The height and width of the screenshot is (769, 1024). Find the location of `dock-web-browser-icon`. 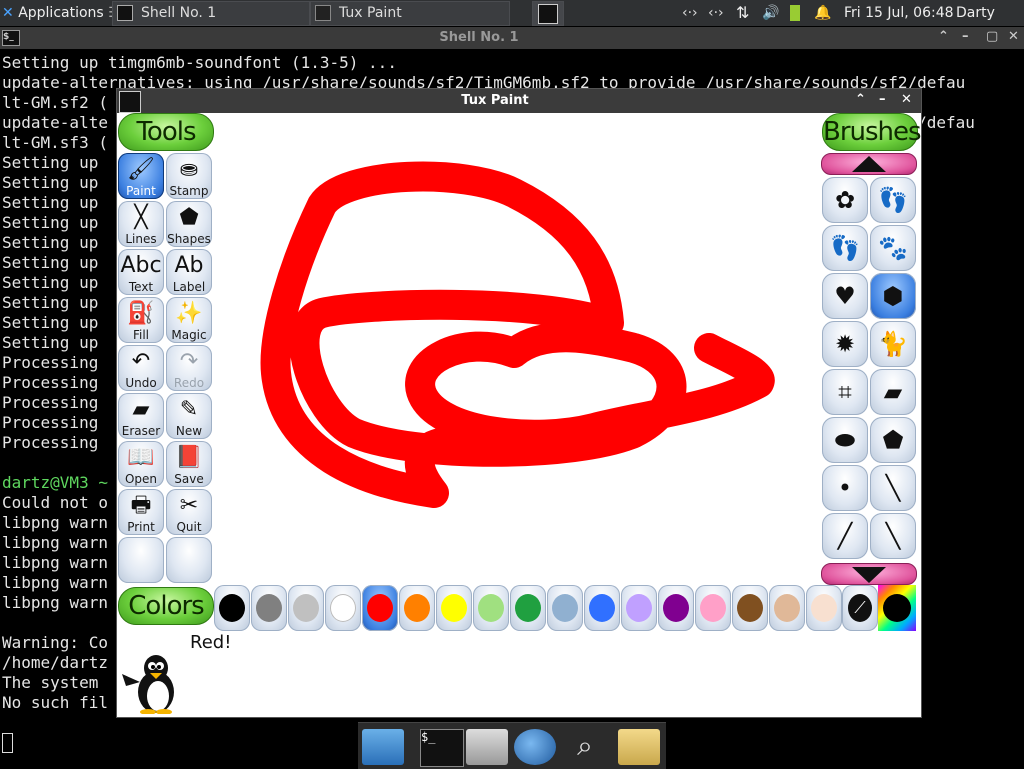

dock-web-browser-icon is located at coordinates (535, 747).